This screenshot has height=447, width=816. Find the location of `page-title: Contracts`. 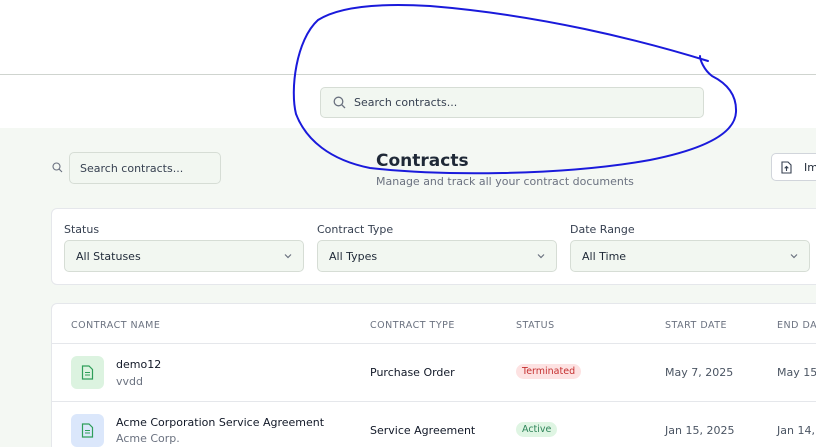

page-title: Contracts is located at coordinates (422, 161).